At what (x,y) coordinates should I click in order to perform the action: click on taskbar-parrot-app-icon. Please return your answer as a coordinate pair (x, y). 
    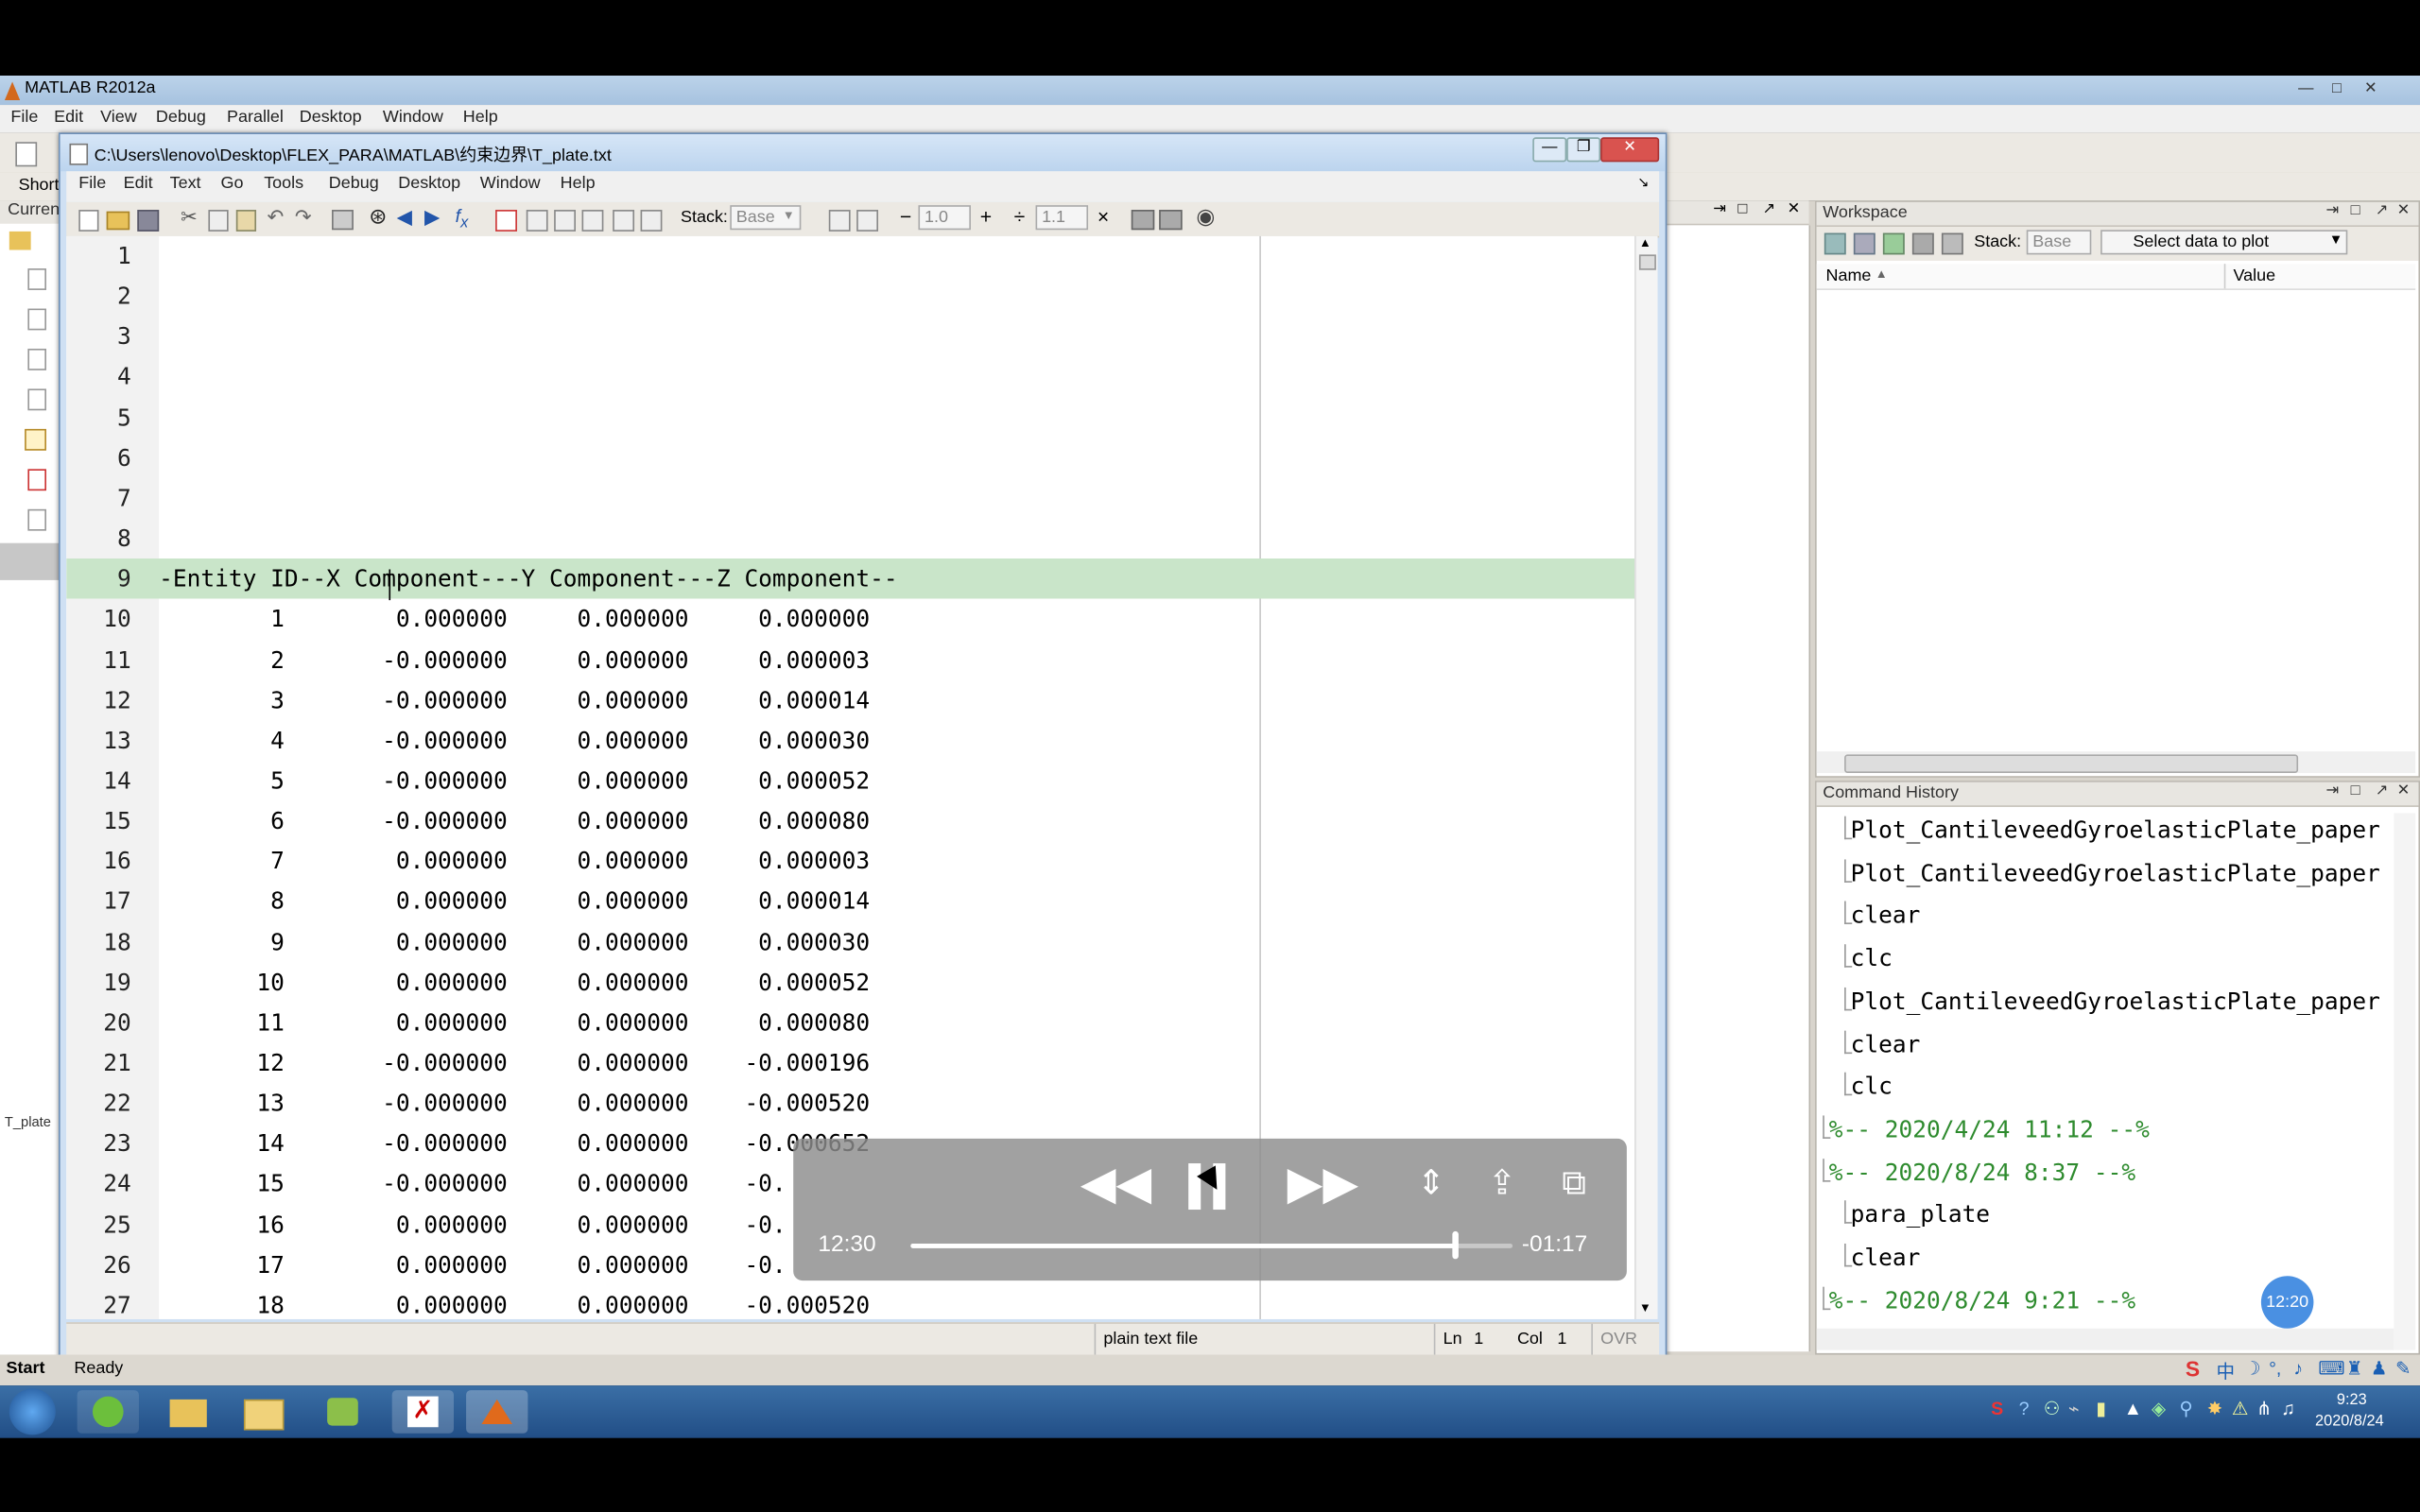
    Looking at the image, I should click on (108, 1412).